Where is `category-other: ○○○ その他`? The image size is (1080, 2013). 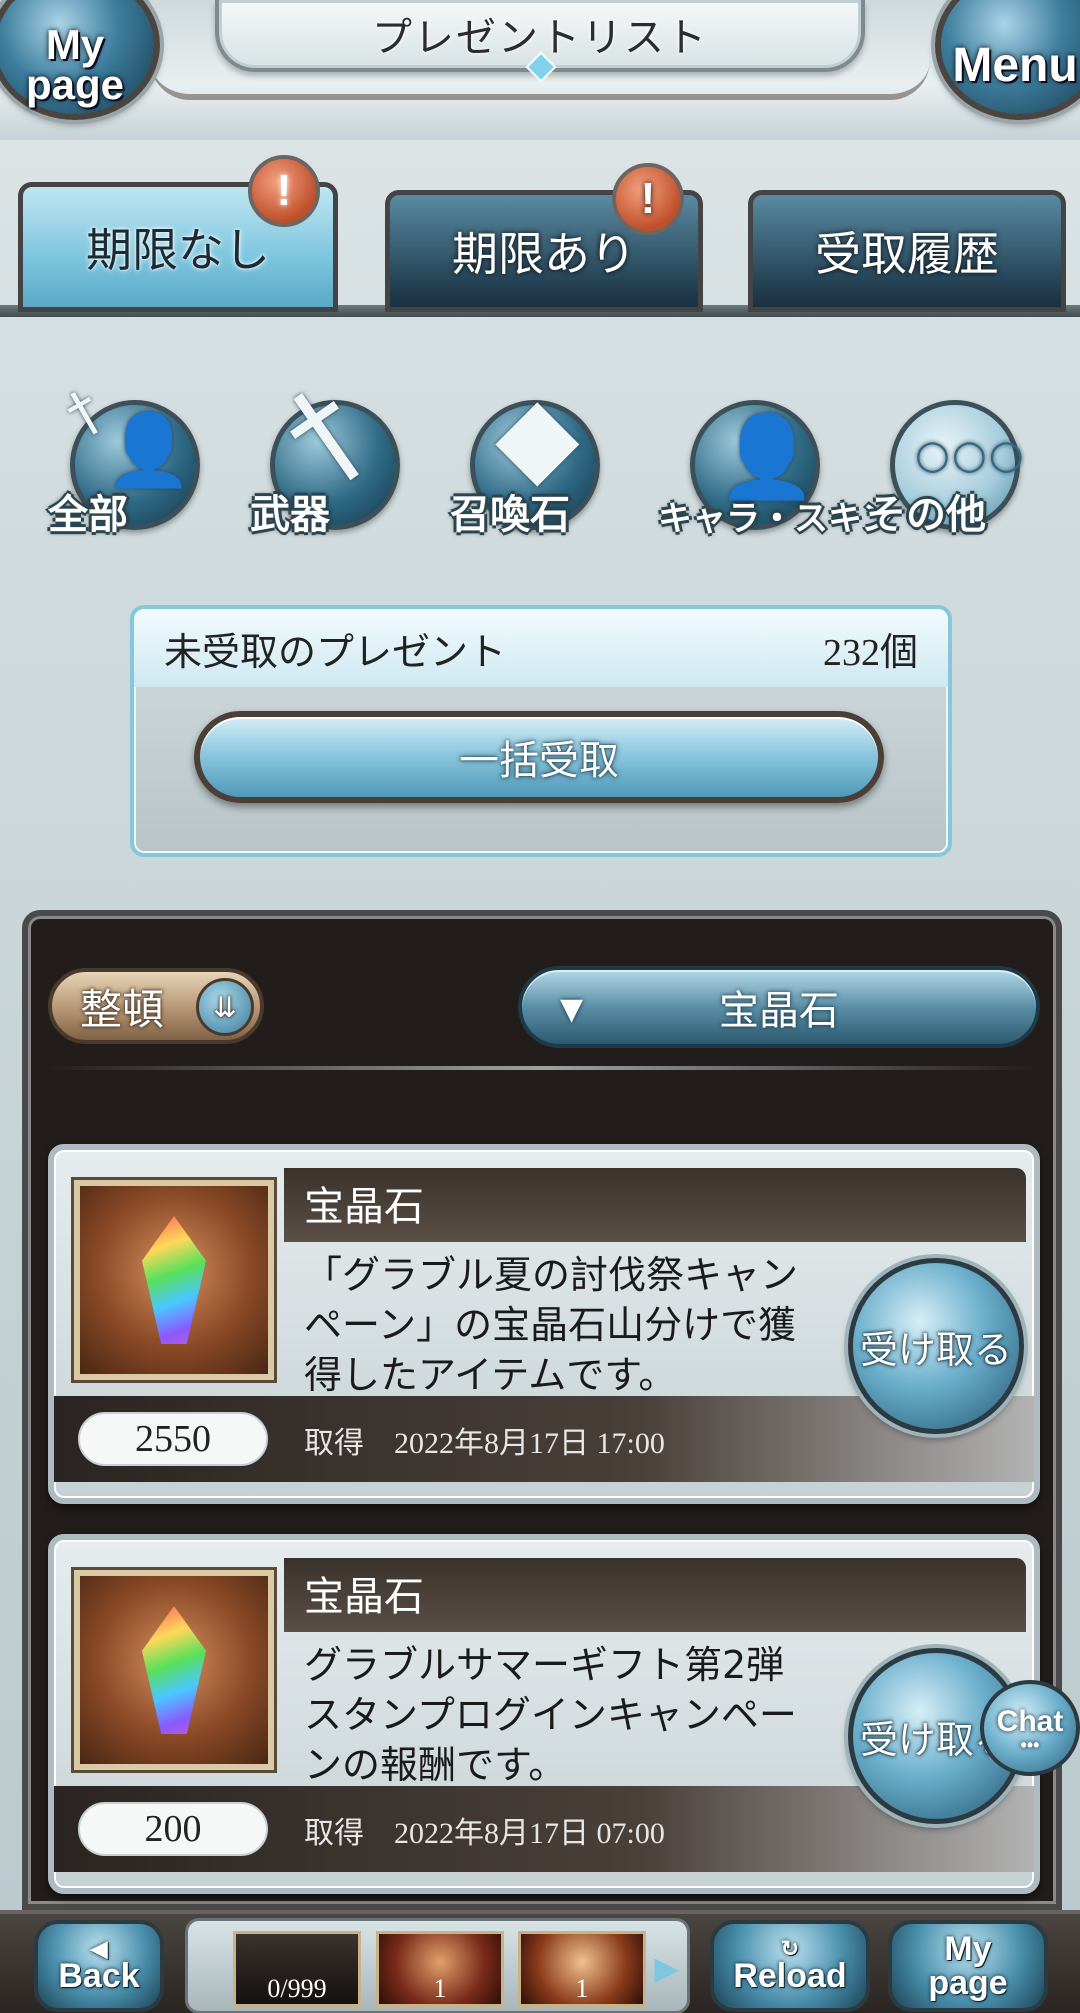
category-other: ○○○ その他 is located at coordinates (945, 457).